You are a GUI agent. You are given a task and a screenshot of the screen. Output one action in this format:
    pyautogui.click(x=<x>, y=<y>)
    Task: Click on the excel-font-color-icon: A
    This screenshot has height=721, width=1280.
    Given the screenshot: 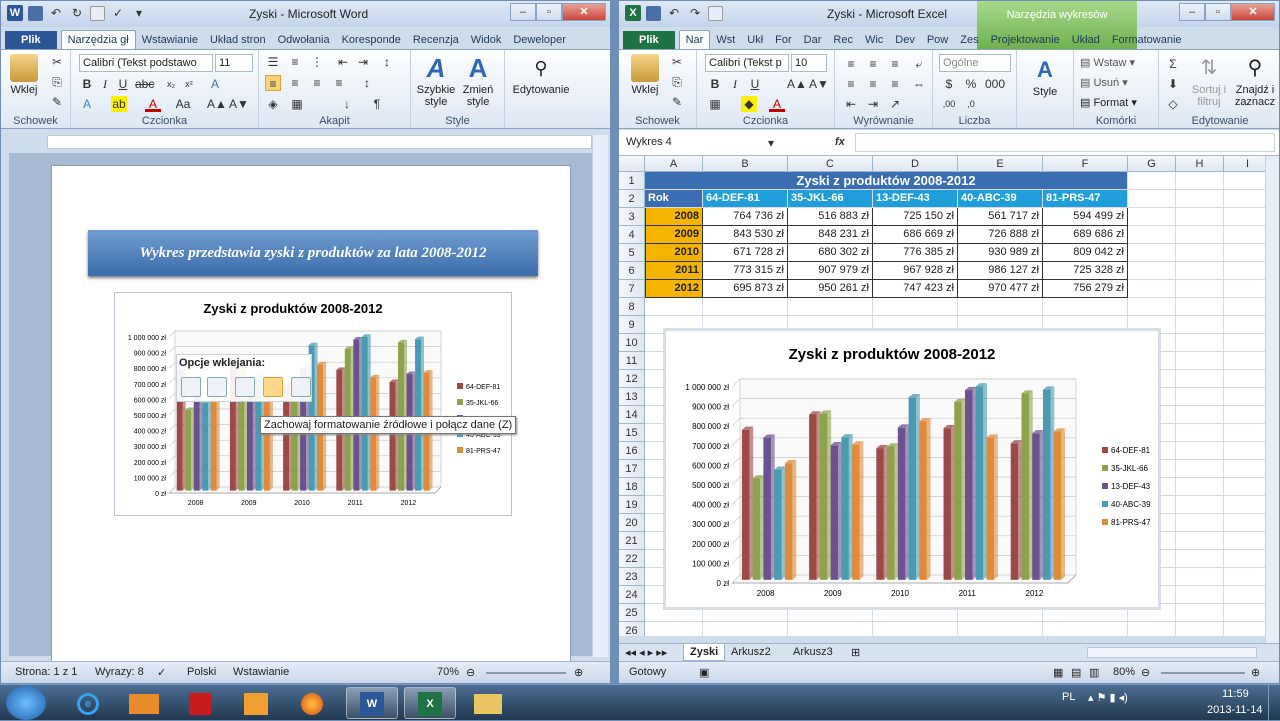 What is the action you would take?
    pyautogui.click(x=777, y=104)
    